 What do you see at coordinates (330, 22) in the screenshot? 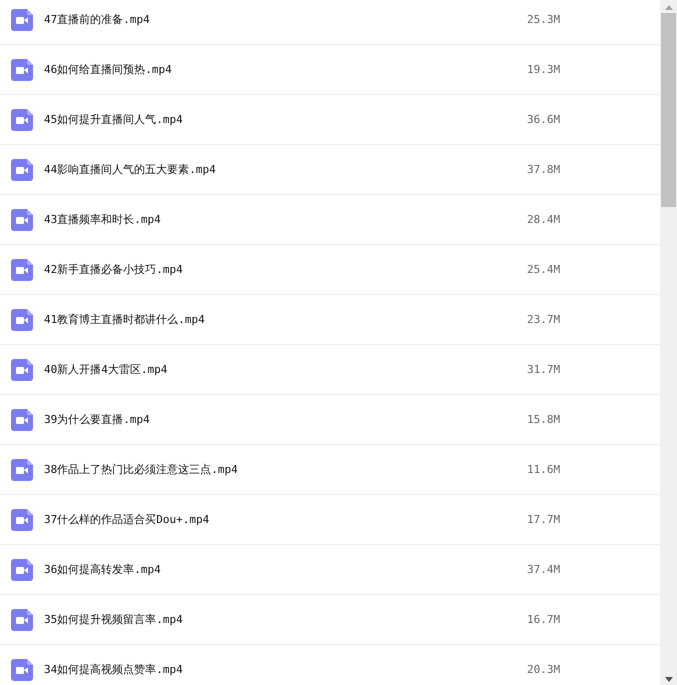
I see `file-row: 47直播前的准备.mp4 25.3M` at bounding box center [330, 22].